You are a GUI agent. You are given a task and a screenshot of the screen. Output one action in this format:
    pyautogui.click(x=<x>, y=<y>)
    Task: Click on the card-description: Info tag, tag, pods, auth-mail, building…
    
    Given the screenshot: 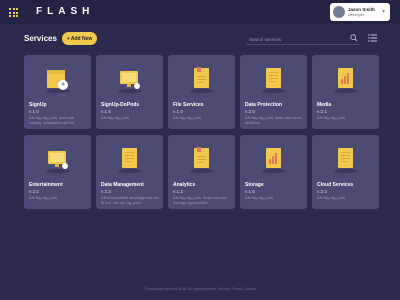 What is the action you would take?
    pyautogui.click(x=52, y=120)
    